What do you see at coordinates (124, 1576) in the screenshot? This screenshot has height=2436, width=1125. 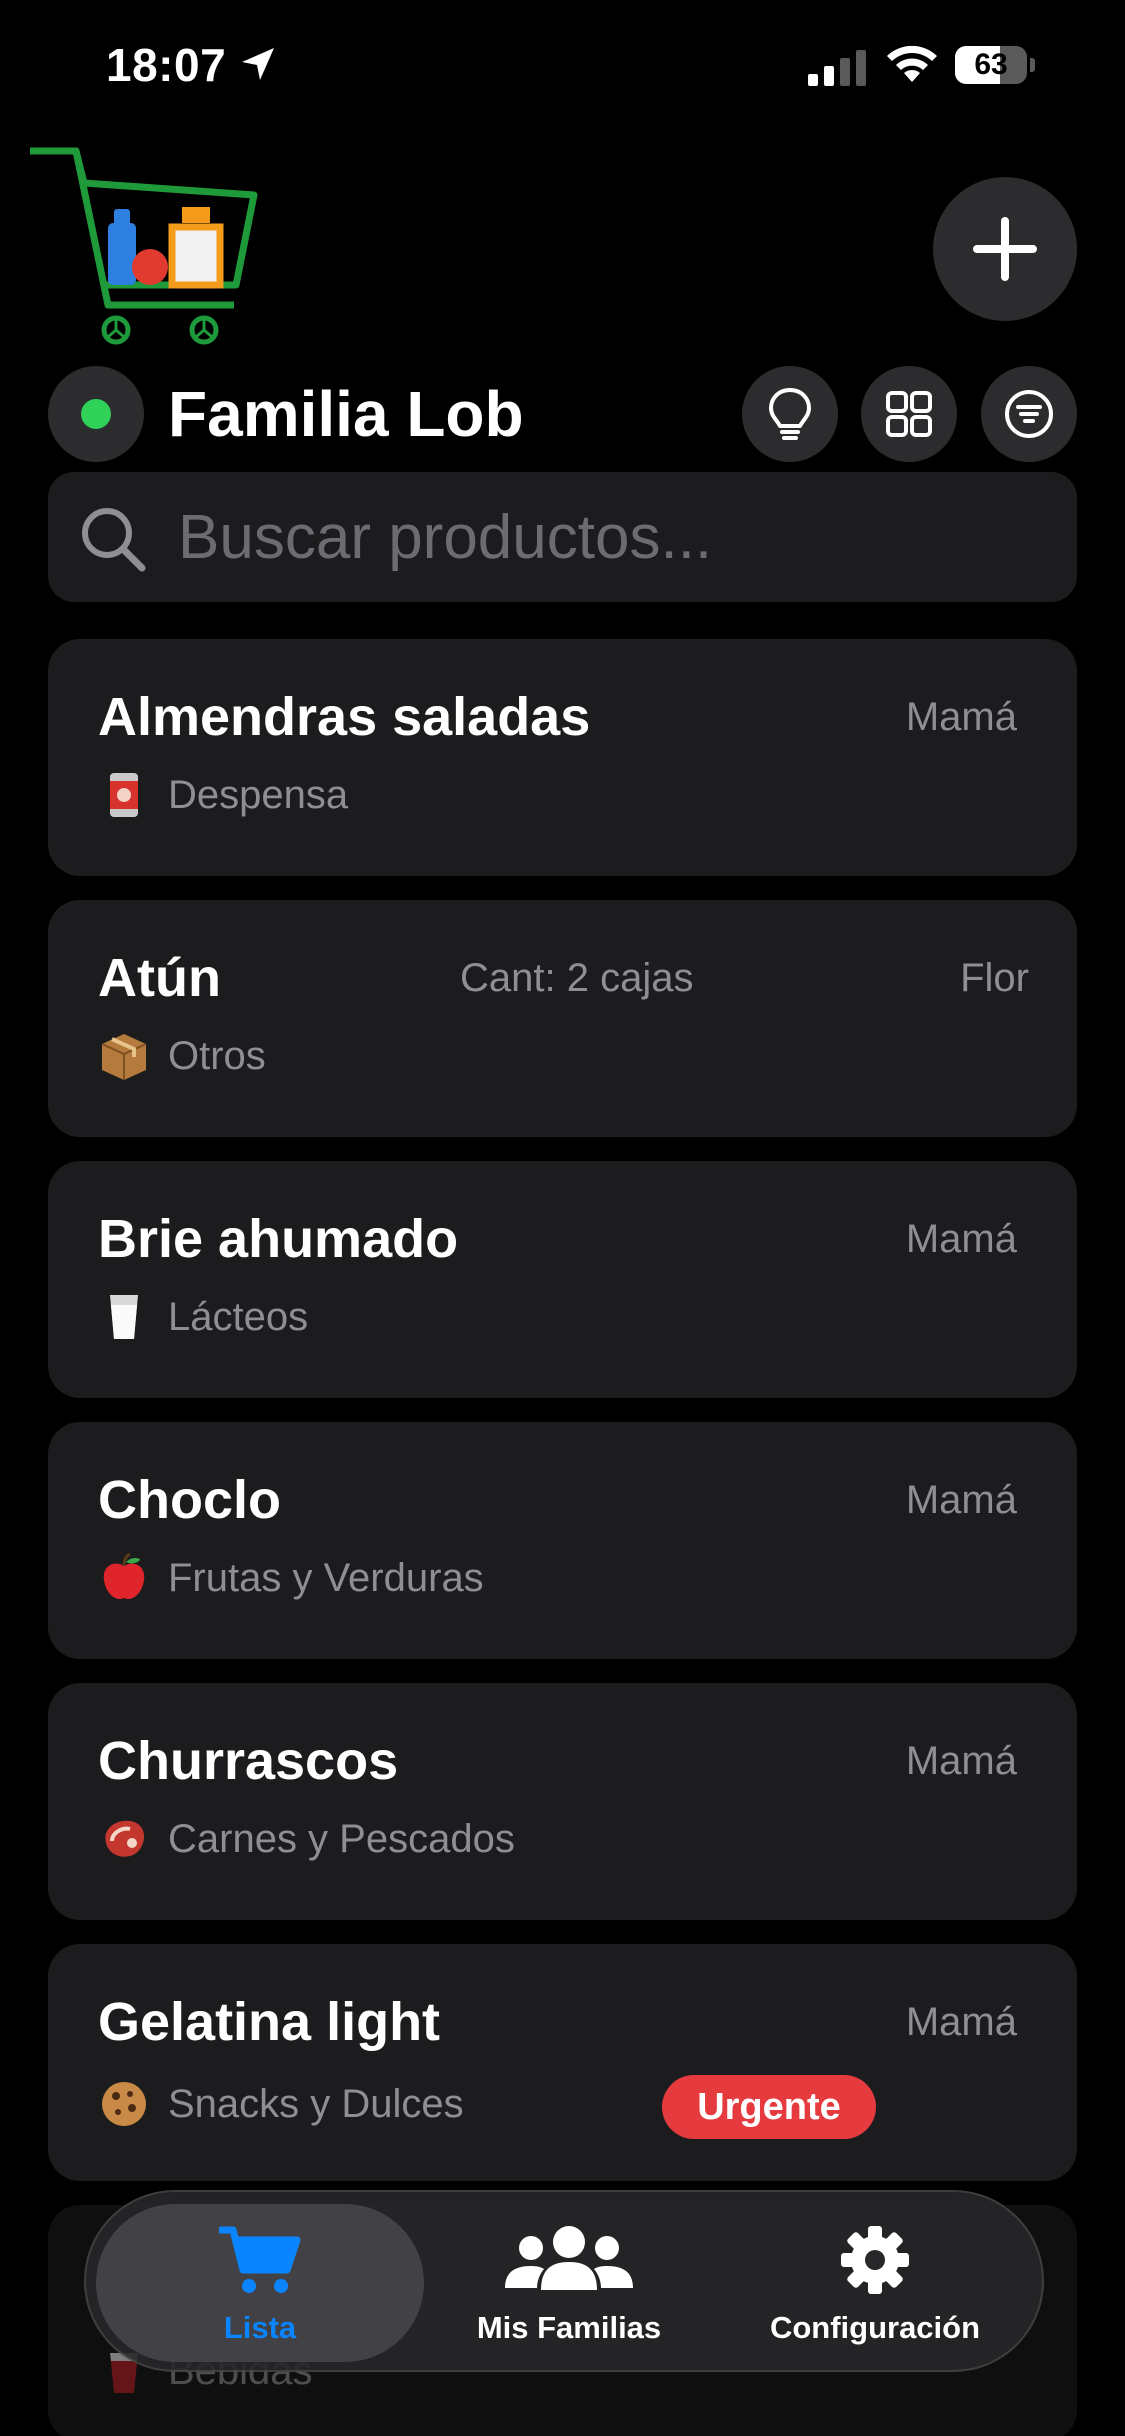 I see `apple-icon` at bounding box center [124, 1576].